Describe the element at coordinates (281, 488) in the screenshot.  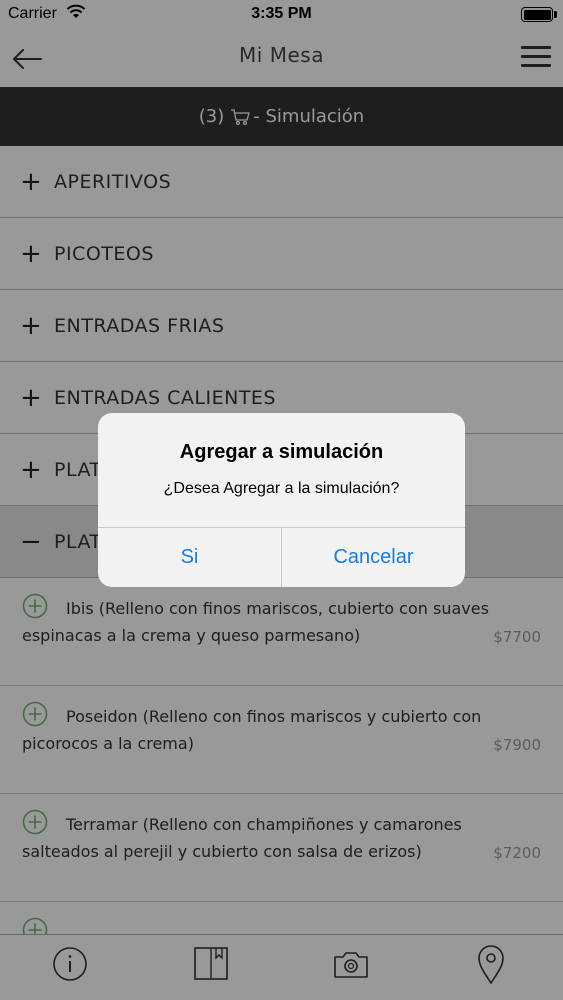
I see `alert-message: ¿Desea Agregar a la simulación?` at that location.